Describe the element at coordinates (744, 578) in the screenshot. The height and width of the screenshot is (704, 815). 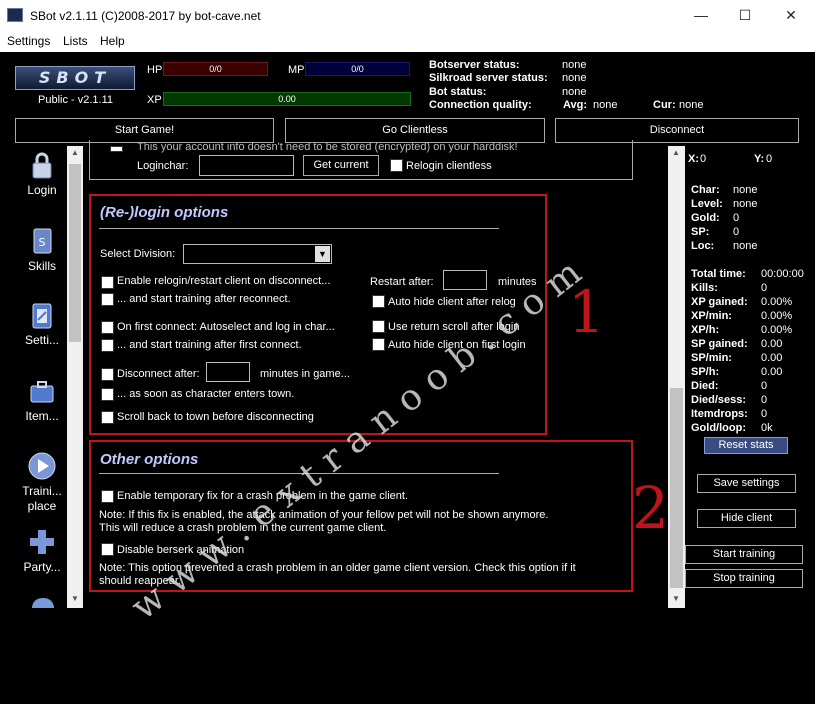
I see `stop-training-button: Stop training` at that location.